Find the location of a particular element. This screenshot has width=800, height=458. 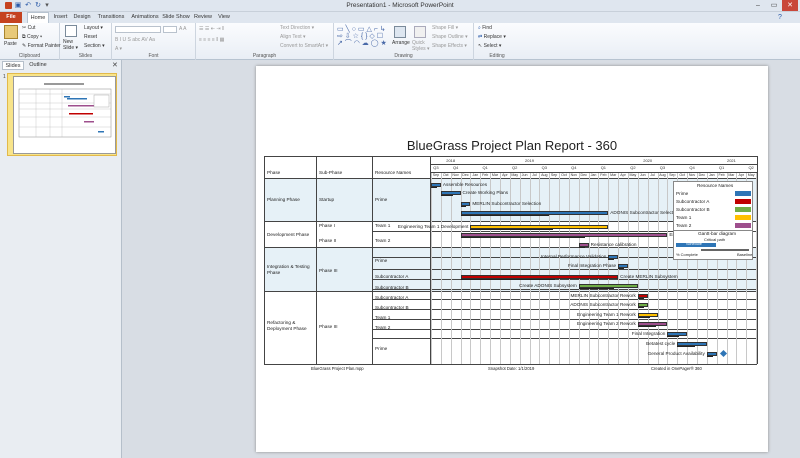

layout-button: Layout ▾ is located at coordinates (93, 28).